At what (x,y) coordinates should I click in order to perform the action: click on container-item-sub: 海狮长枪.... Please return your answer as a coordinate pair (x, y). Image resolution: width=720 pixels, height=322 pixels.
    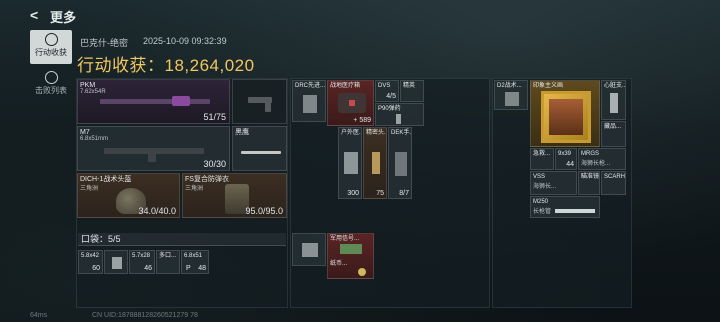
    Looking at the image, I should click on (596, 164).